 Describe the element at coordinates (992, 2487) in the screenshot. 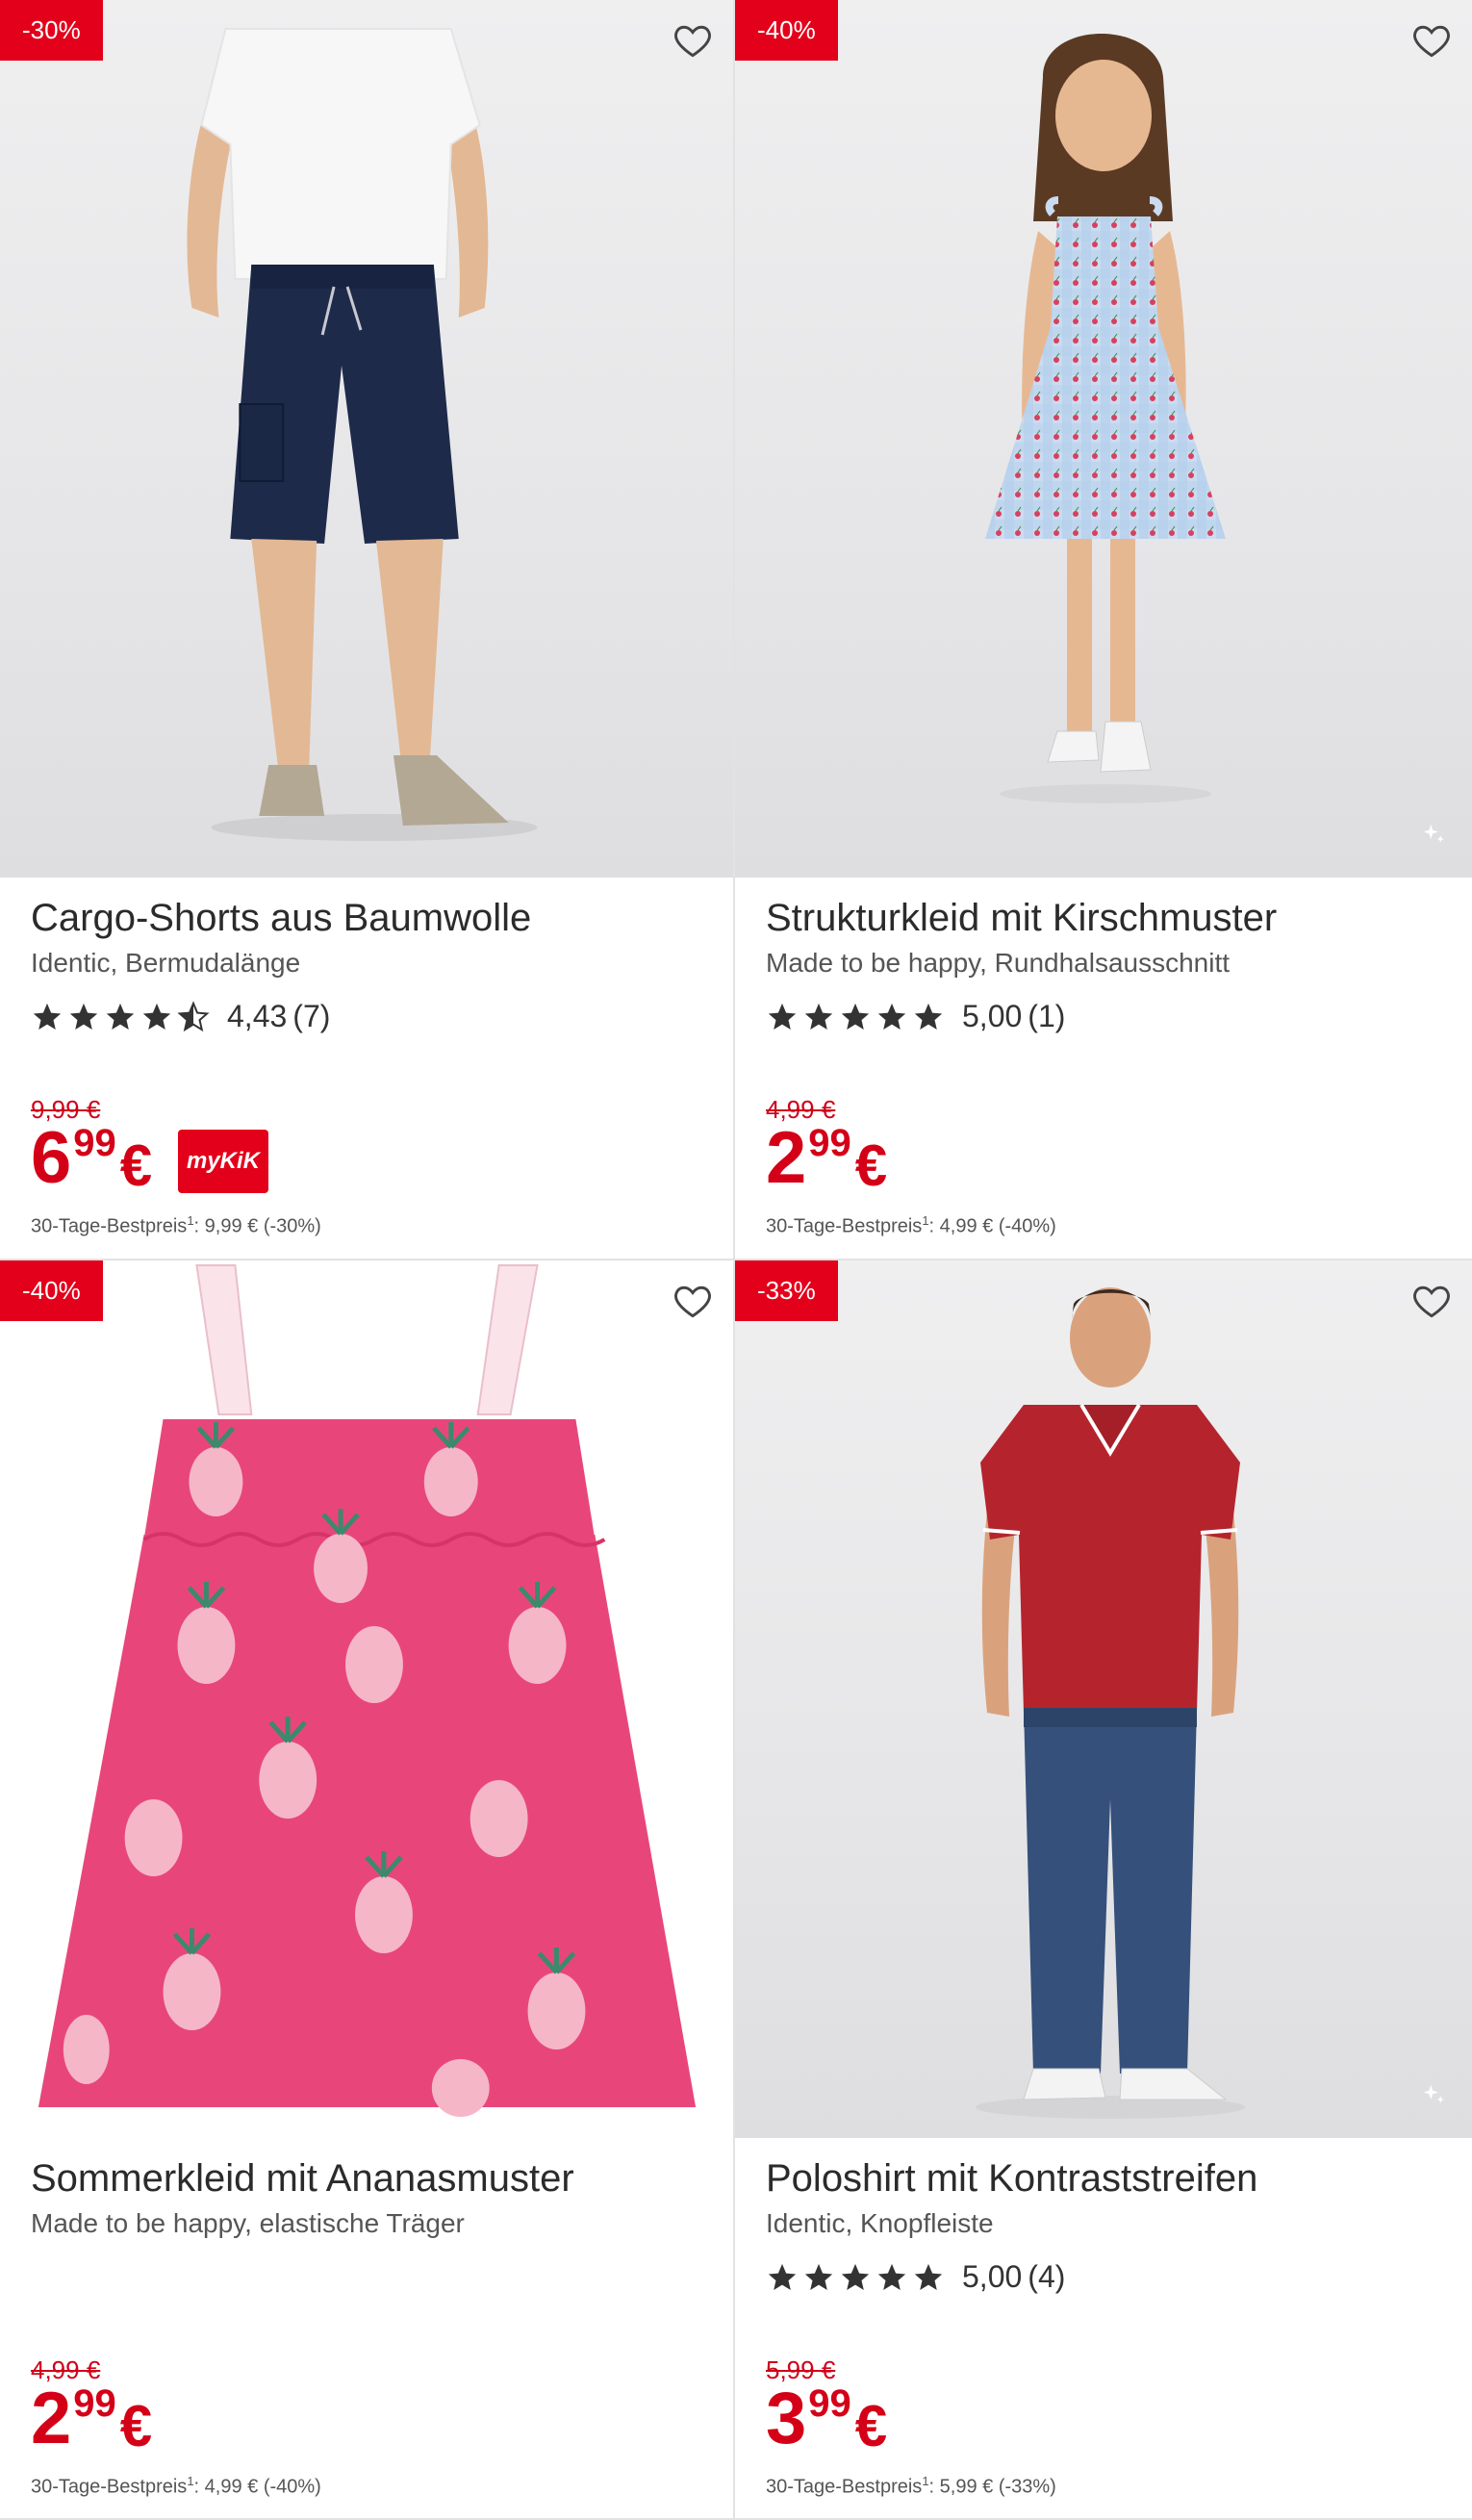

I see `best-price-value: : 5,99 € (-33%)` at that location.